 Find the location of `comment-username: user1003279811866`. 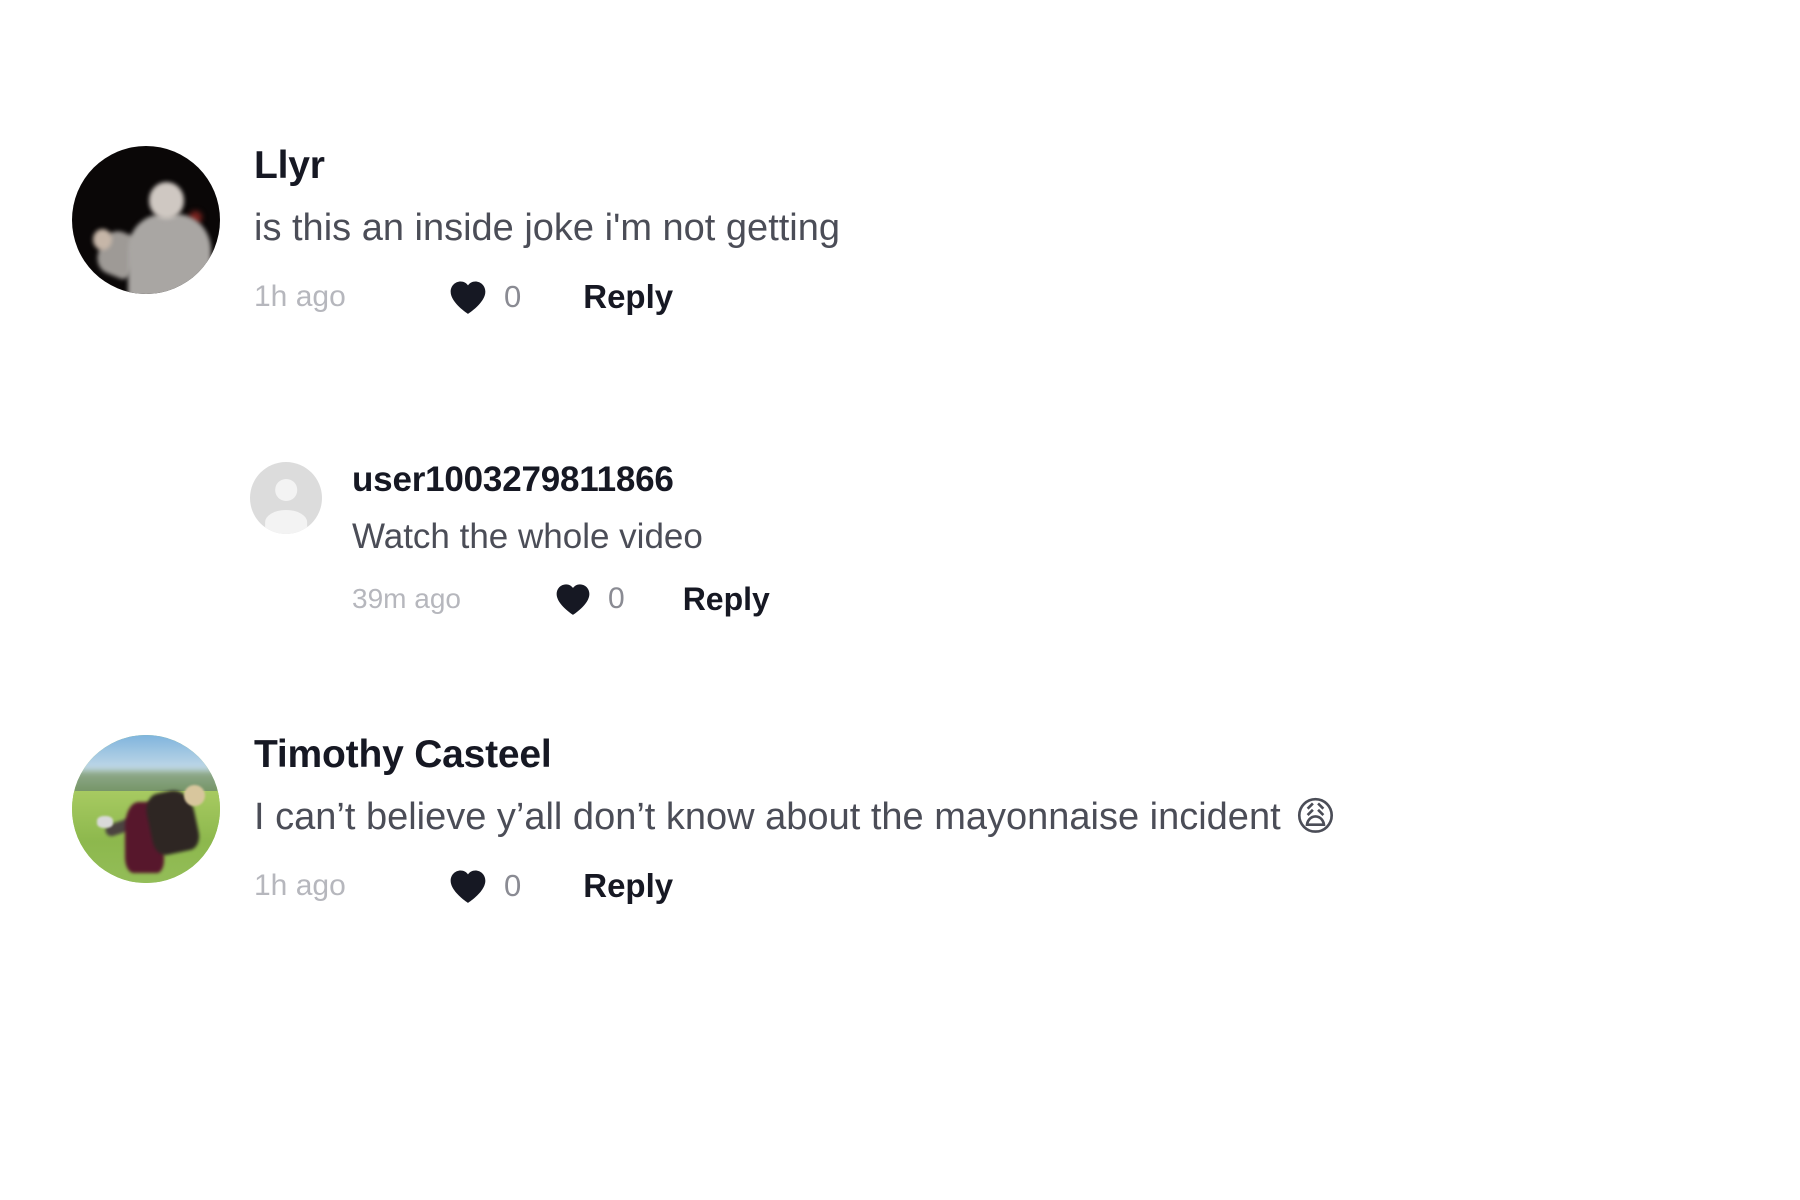

comment-username: user1003279811866 is located at coordinates (561, 480).